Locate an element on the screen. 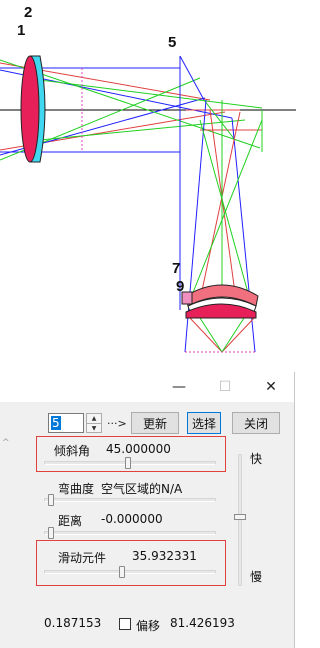 This screenshot has height=648, width=320. curvature-slider is located at coordinates (130, 500).